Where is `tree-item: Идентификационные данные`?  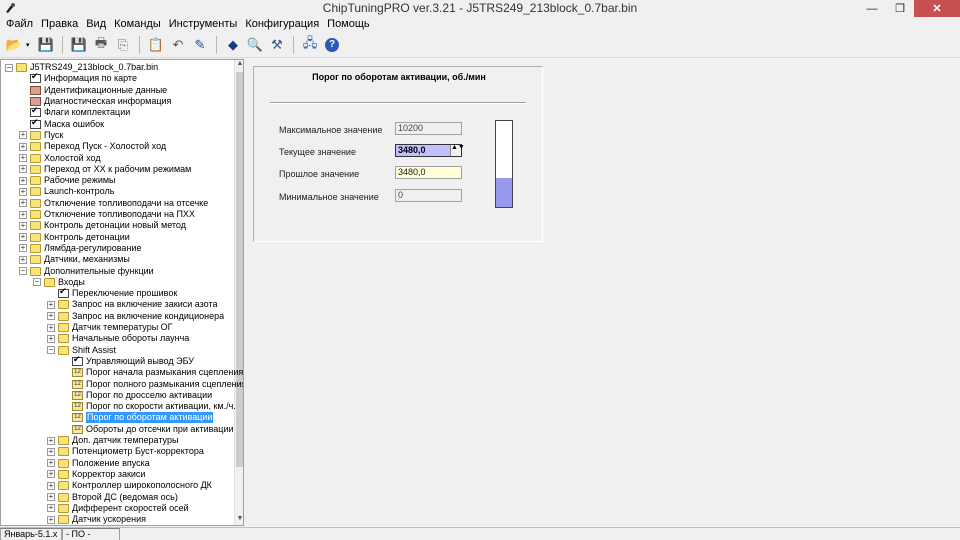 tree-item: Идентификационные данные is located at coordinates (93, 90).